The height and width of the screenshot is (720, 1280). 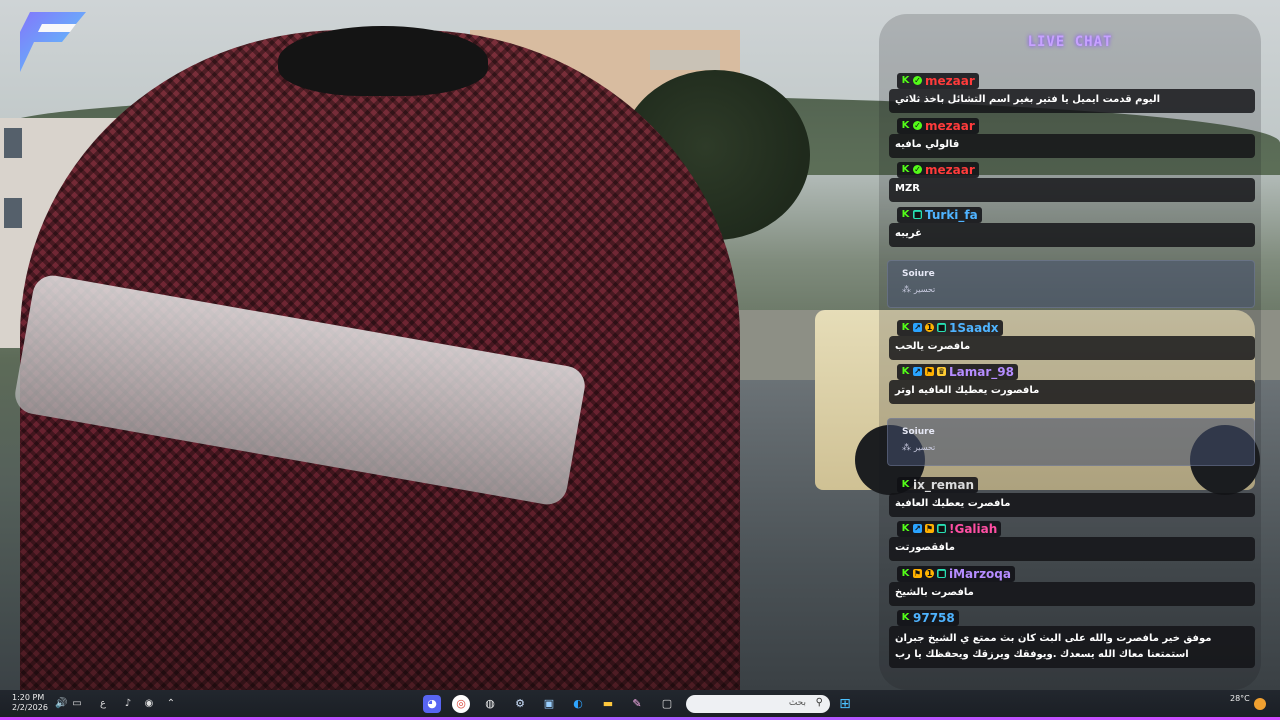 I want to click on discord-icon: ◕, so click(x=432, y=704).